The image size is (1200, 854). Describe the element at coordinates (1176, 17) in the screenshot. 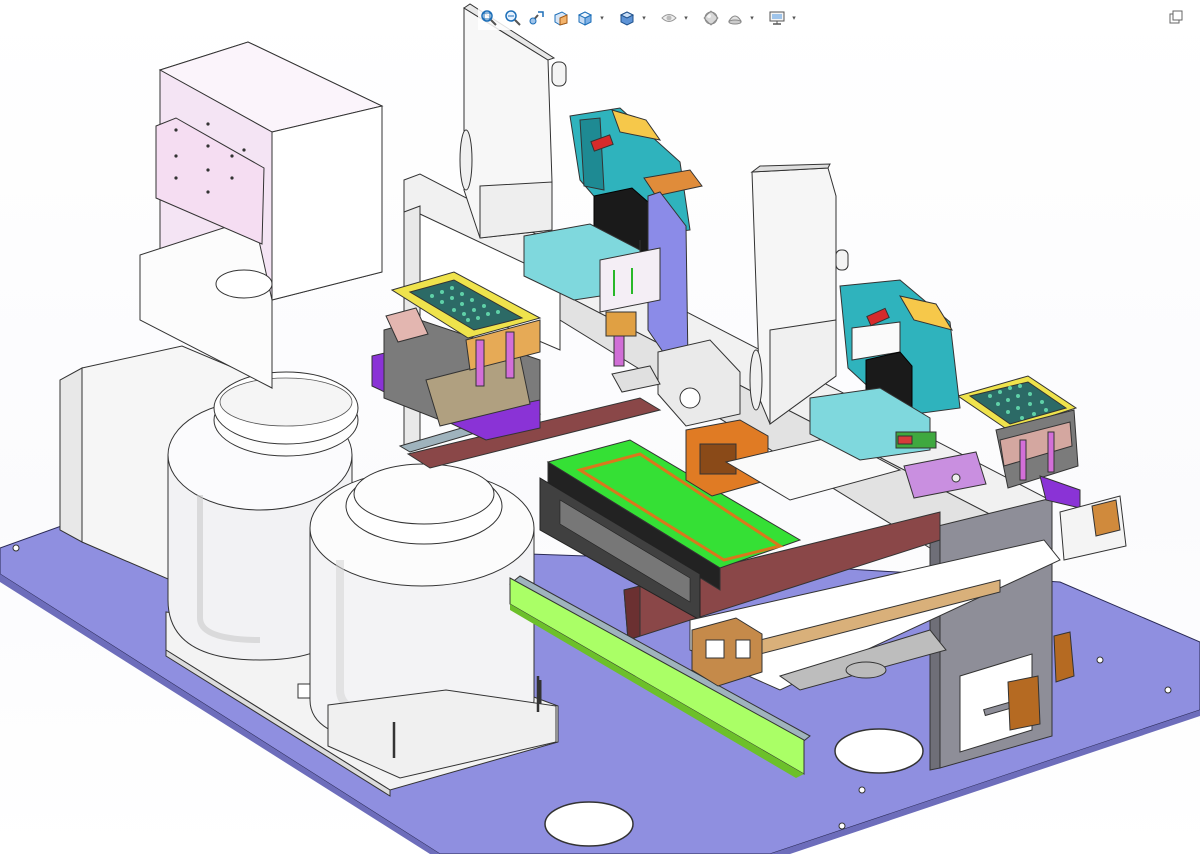

I see `restore-window-icon` at that location.